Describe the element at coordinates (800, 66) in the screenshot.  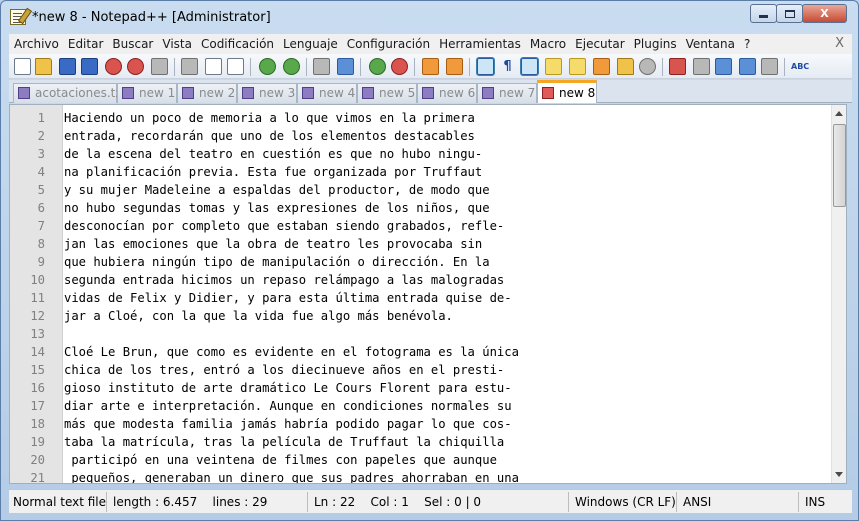
I see `spell-check-icon: ABC` at that location.